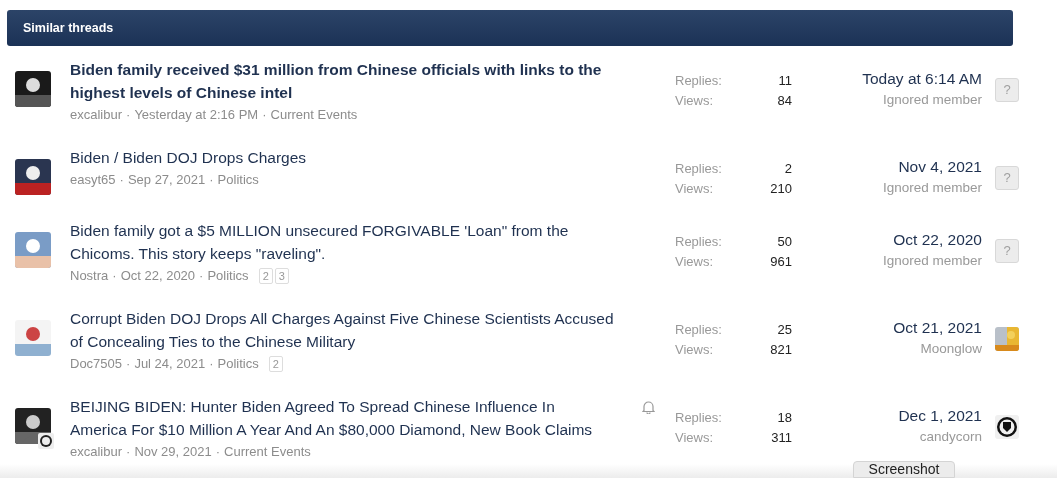 This screenshot has width=1057, height=478. Describe the element at coordinates (951, 349) in the screenshot. I see `last-poster: Moonglow` at that location.